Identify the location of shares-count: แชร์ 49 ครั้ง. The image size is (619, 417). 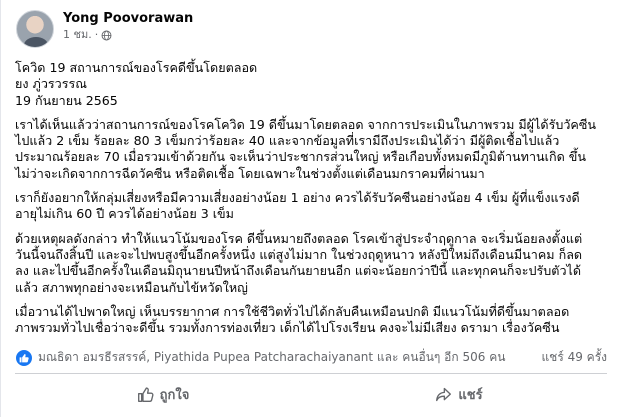
(574, 357).